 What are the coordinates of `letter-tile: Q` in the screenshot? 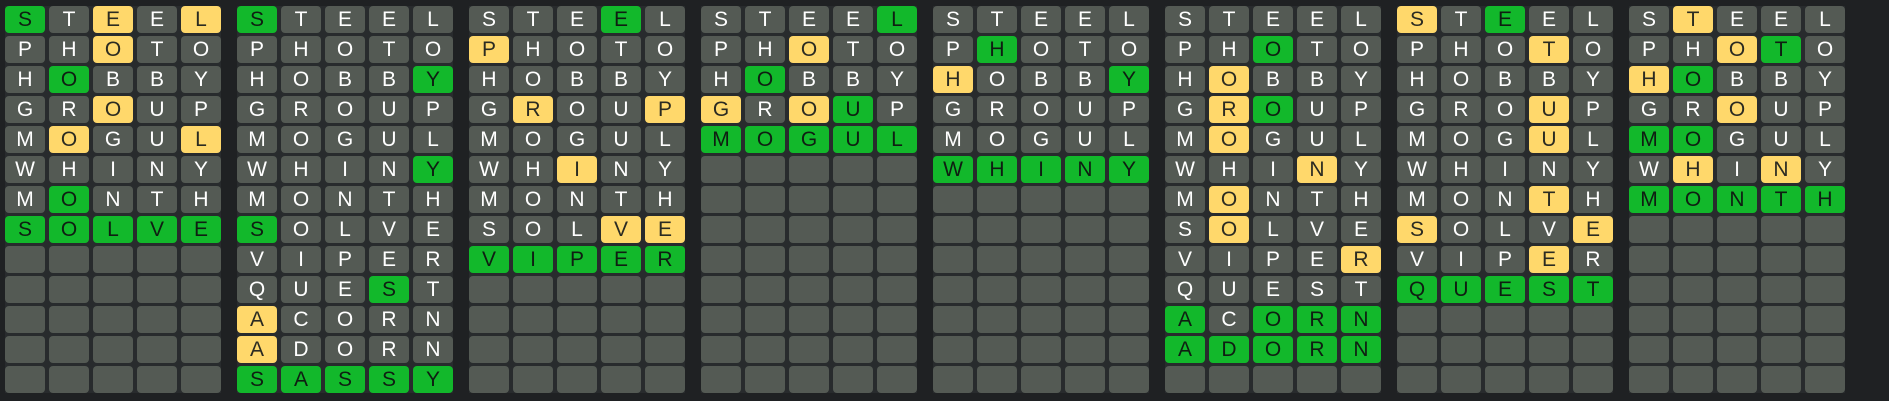 It's located at (1417, 289).